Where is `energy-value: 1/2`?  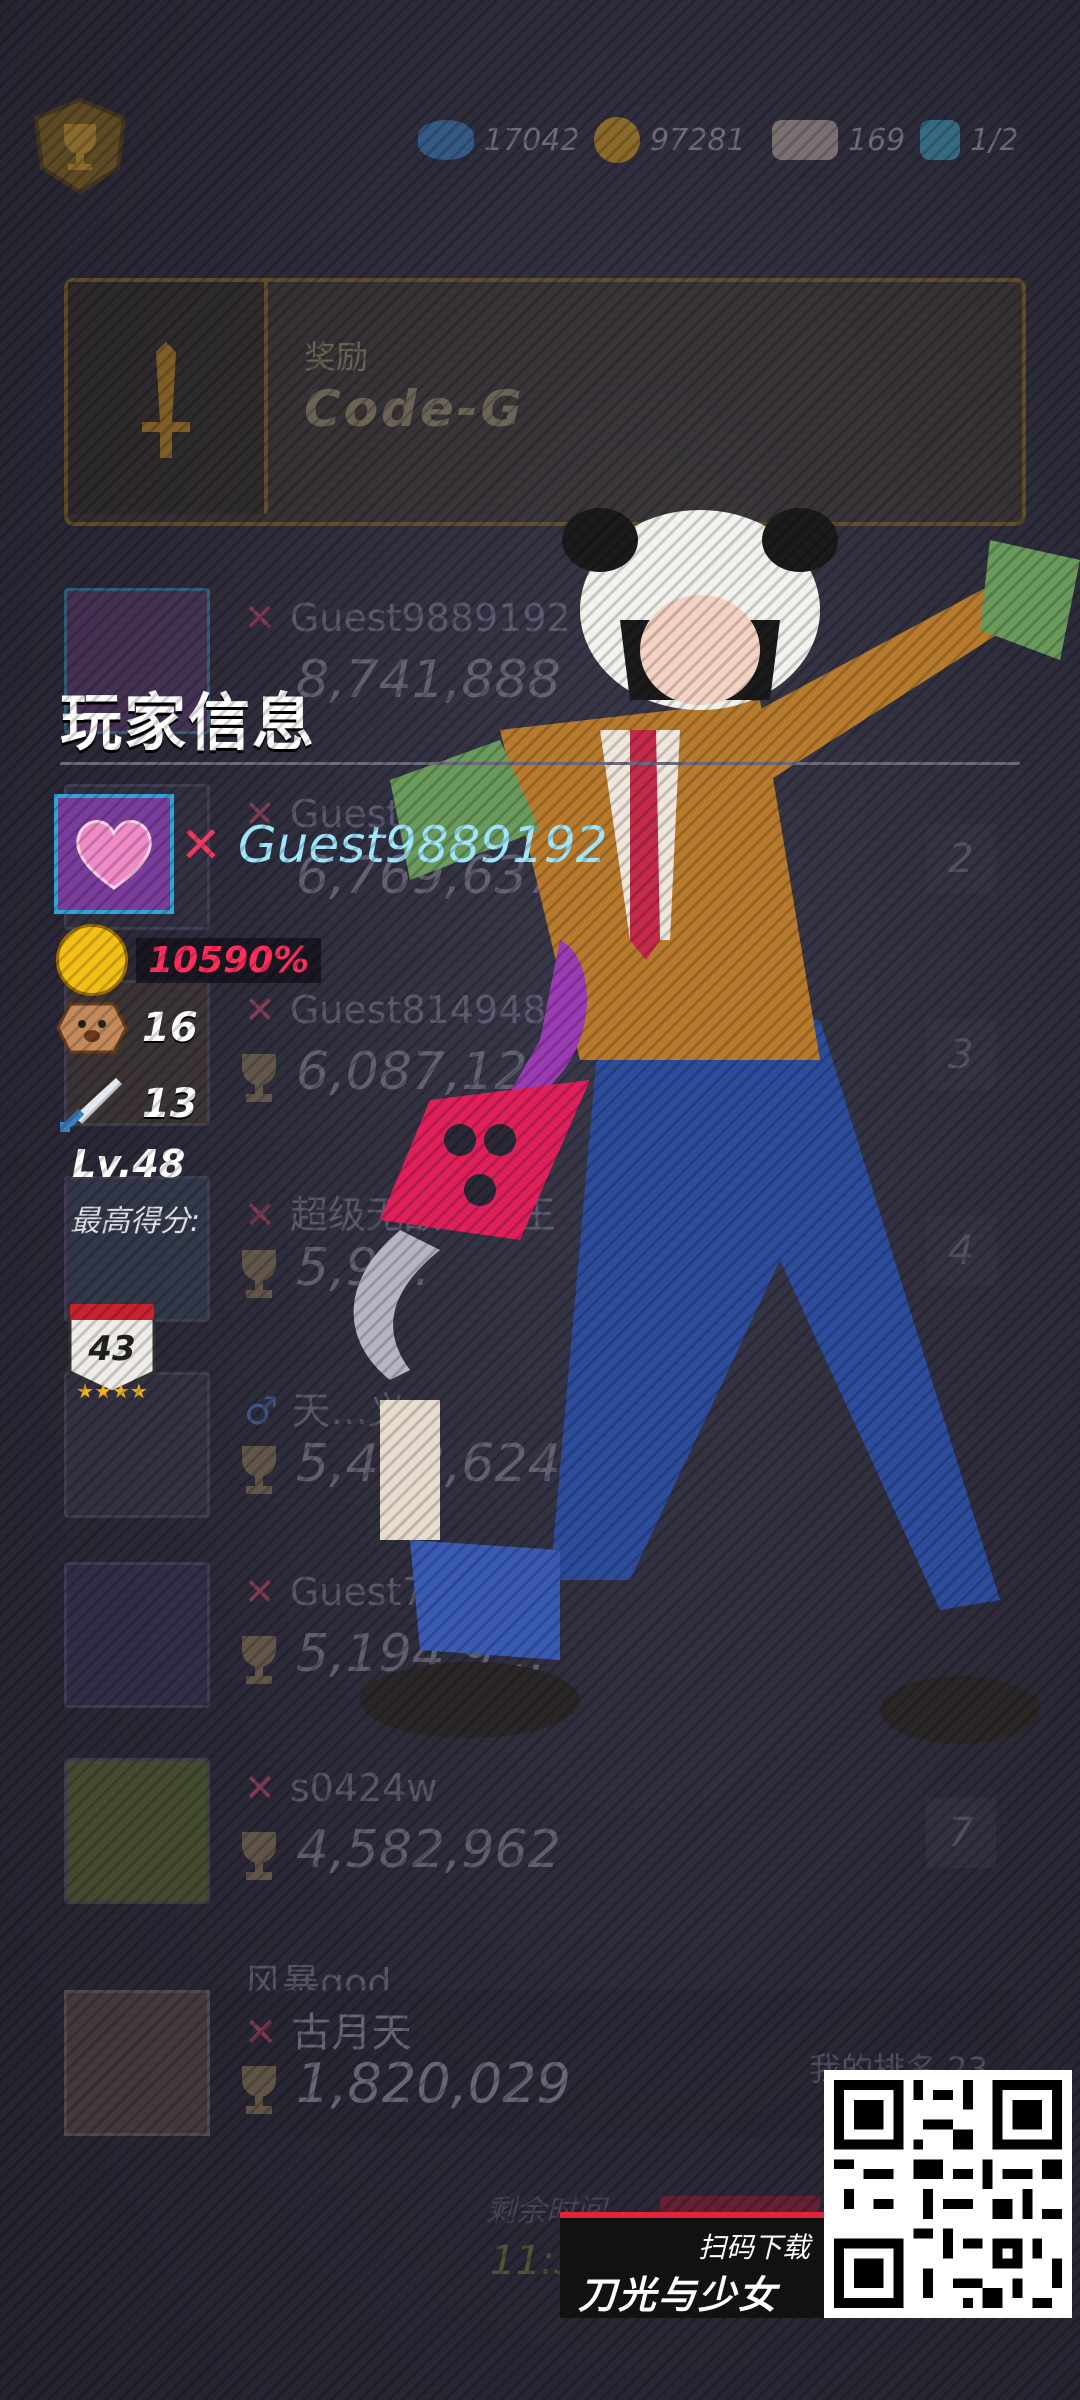
energy-value: 1/2 is located at coordinates (994, 140).